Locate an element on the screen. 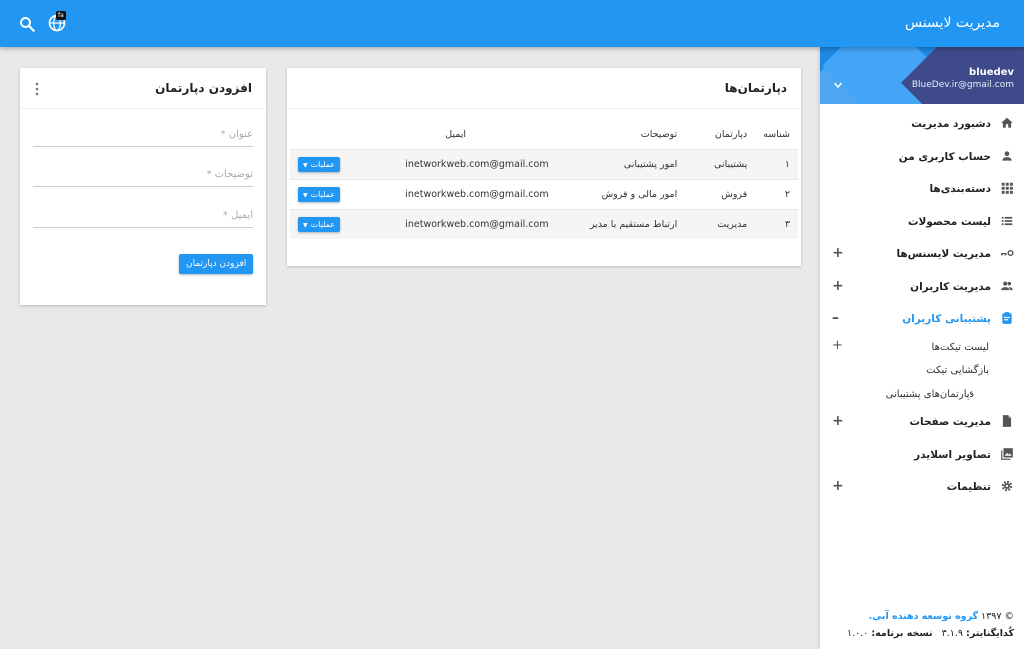 The image size is (1024, 649). sidebar-subitem-ticket-list: لیست تیکت‌ها + is located at coordinates (922, 348).